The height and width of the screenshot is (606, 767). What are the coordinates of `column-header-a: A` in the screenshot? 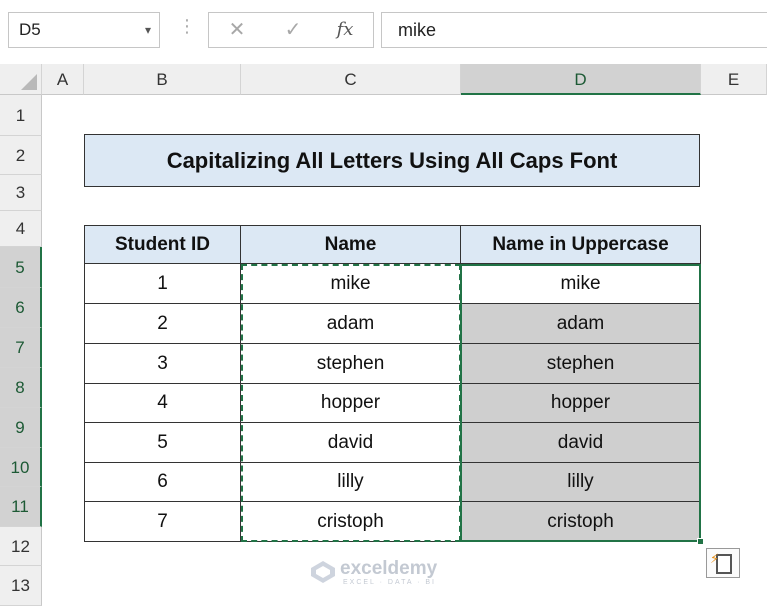 It's located at (63, 79).